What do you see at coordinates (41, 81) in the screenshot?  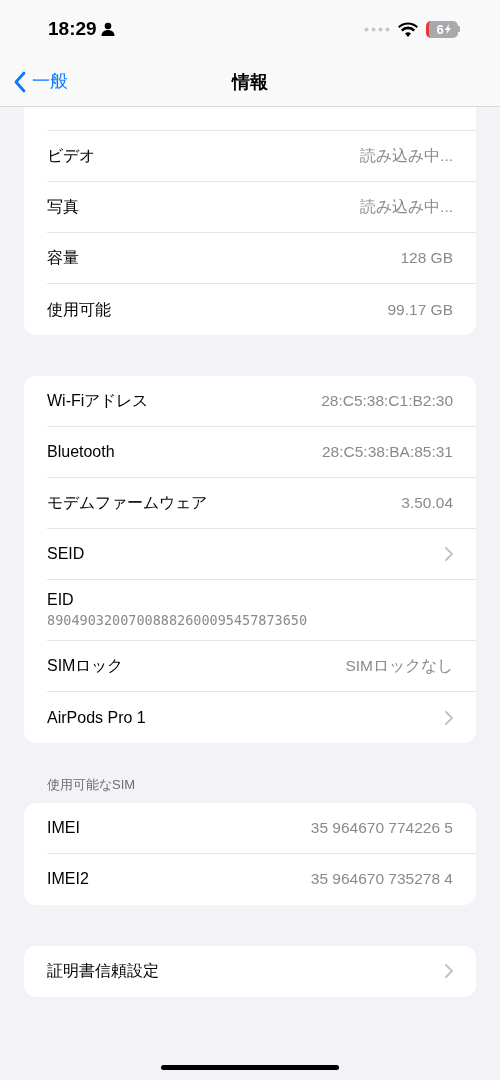 I see `back-button: 一般` at bounding box center [41, 81].